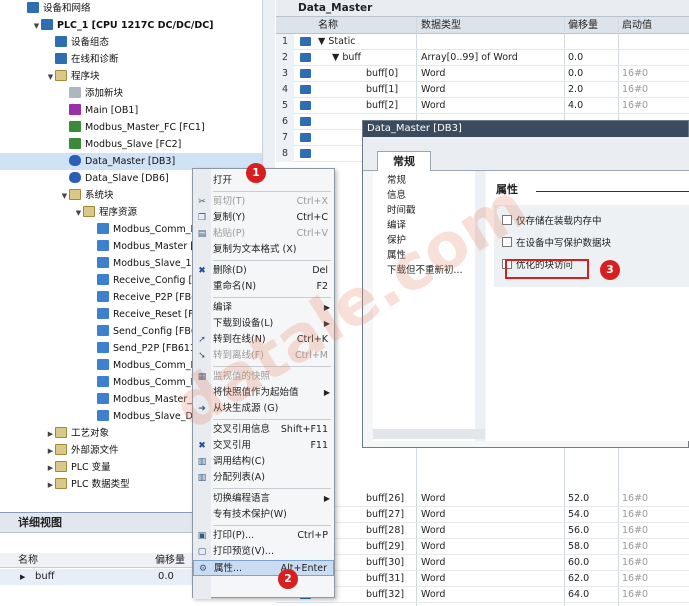  I want to click on nav-hscrollbar, so click(429, 434).